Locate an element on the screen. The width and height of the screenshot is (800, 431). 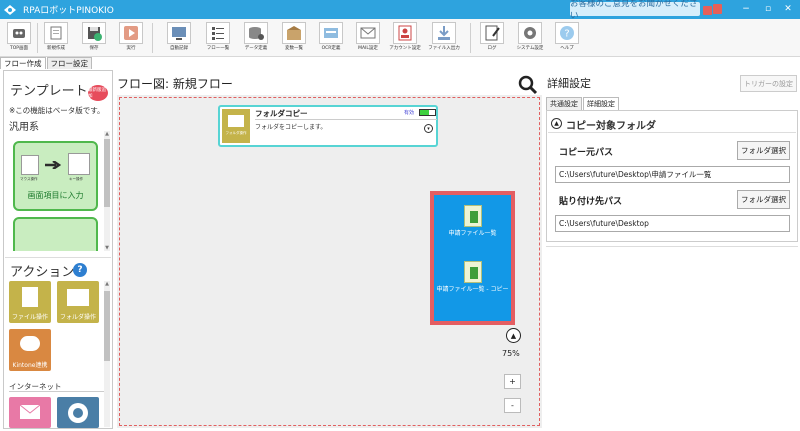
action-kintone: Kintone連携 is located at coordinates (30, 350).